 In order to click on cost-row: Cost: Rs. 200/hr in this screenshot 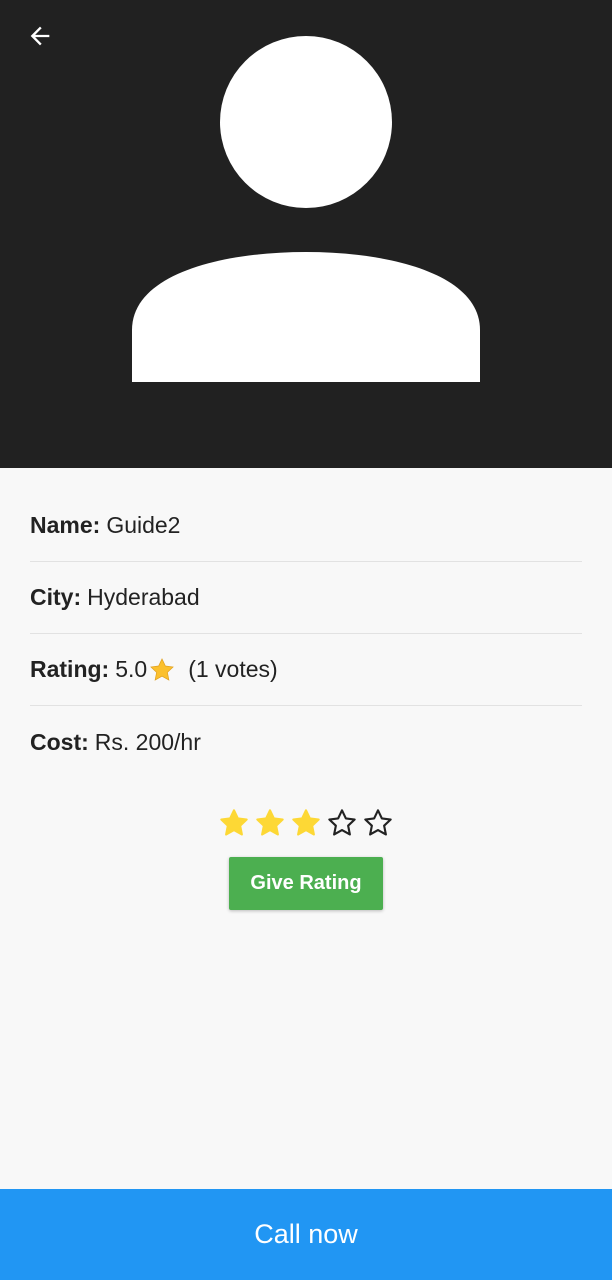, I will do `click(306, 742)`.